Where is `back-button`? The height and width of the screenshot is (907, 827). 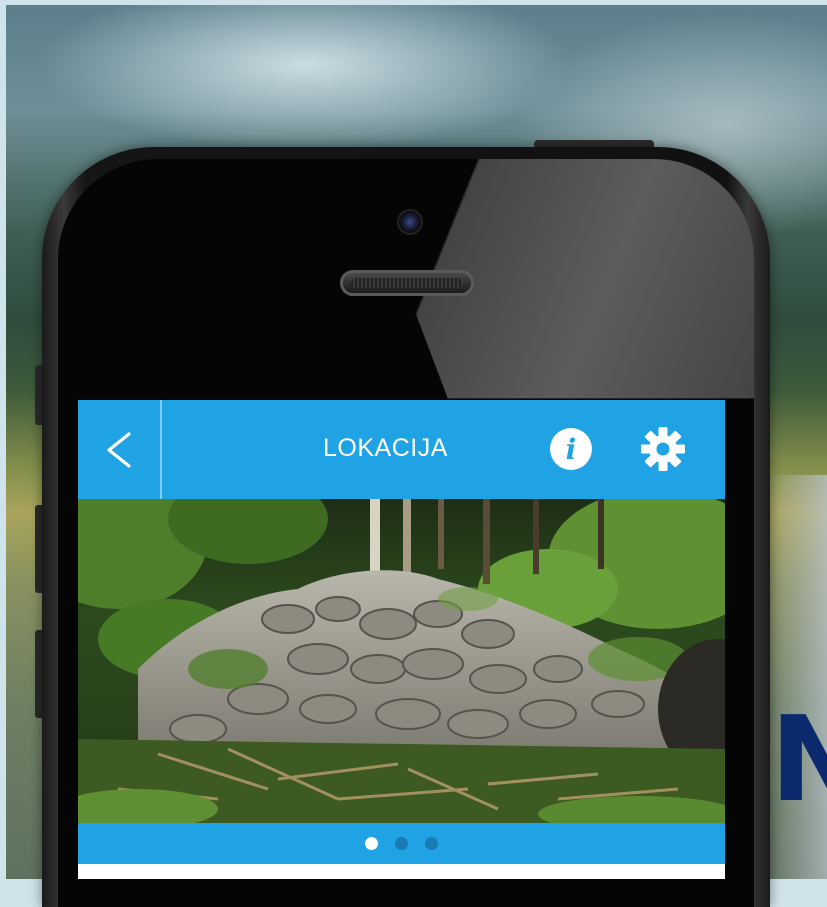
back-button is located at coordinates (120, 449).